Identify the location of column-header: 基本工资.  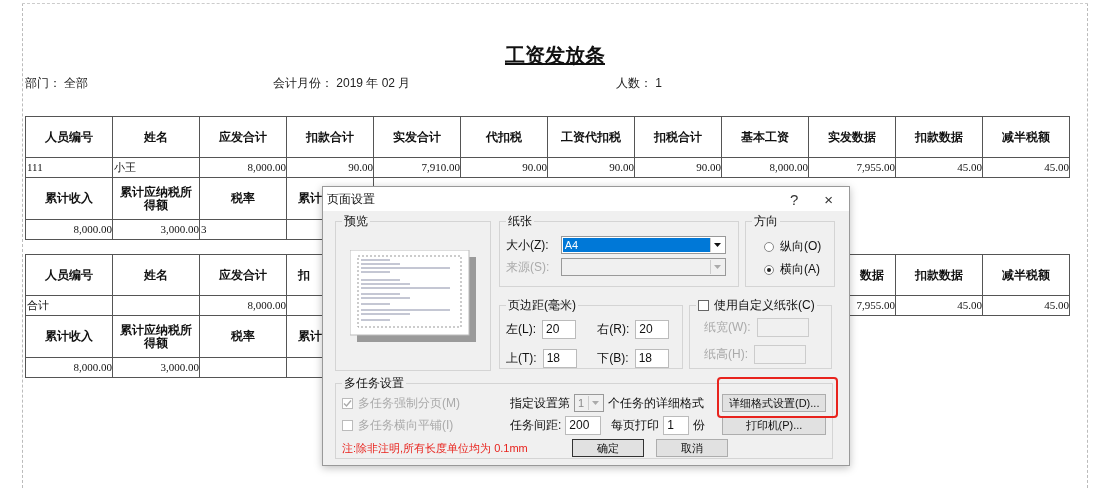
(765, 137).